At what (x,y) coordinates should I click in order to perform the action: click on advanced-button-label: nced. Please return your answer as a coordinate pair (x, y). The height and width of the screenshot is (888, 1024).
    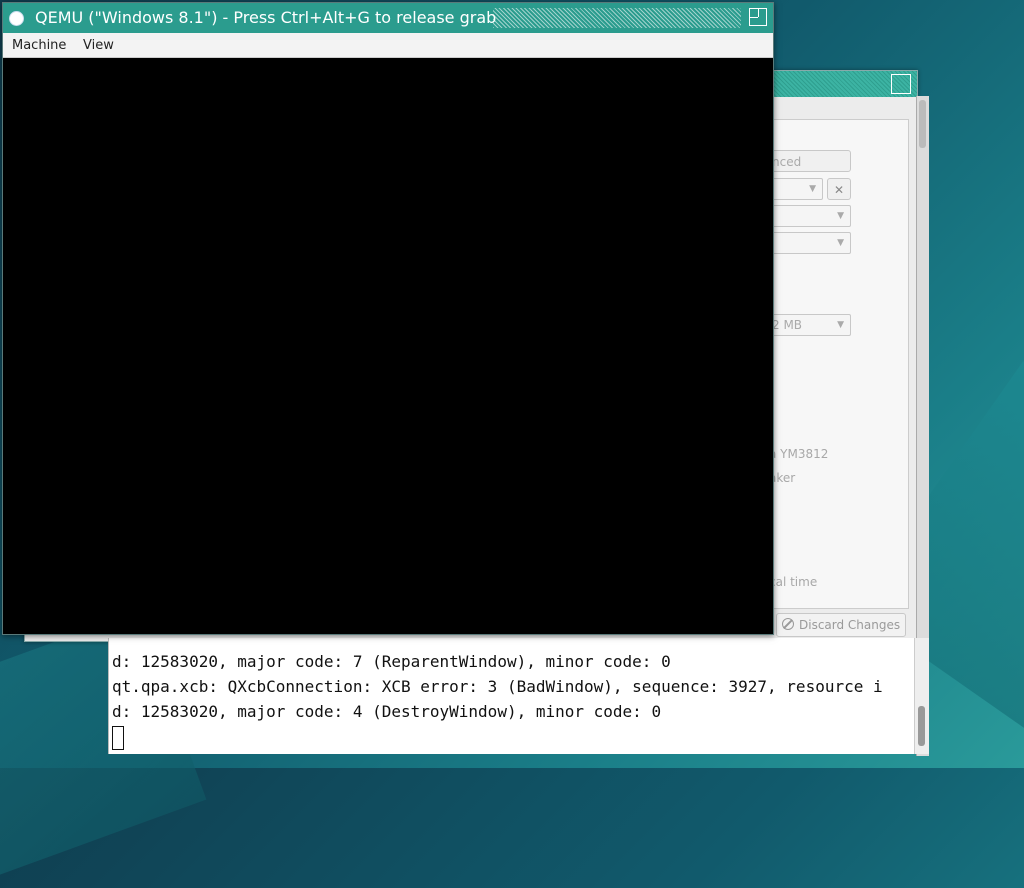
    Looking at the image, I should click on (787, 162).